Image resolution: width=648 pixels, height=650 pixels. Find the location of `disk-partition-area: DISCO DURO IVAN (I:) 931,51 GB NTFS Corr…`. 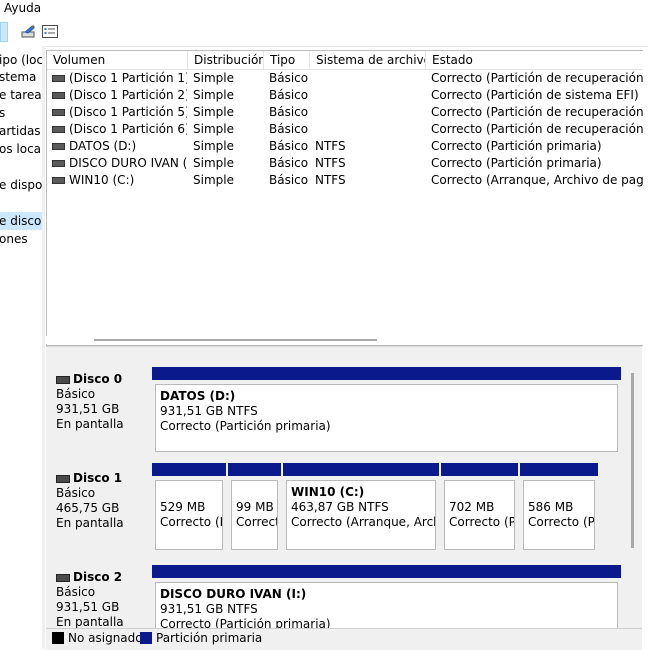

disk-partition-area: DISCO DURO IVAN (I:) 931,51 GB NTFS Corr… is located at coordinates (386, 595).